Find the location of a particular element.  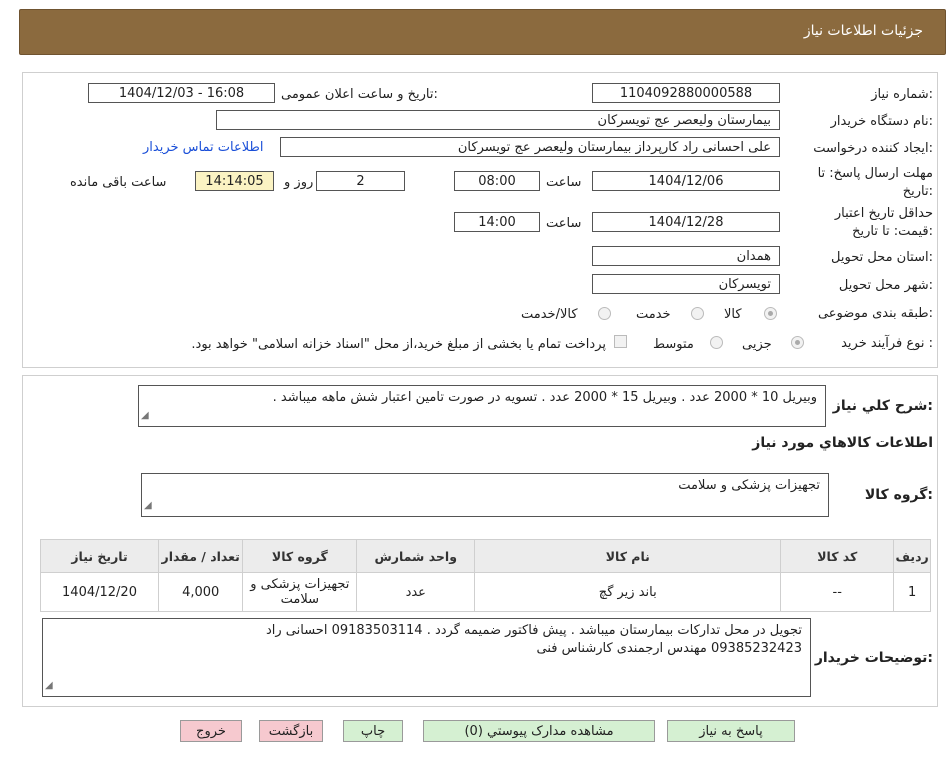

need-number-label: شماره نیاز: is located at coordinates (902, 94).